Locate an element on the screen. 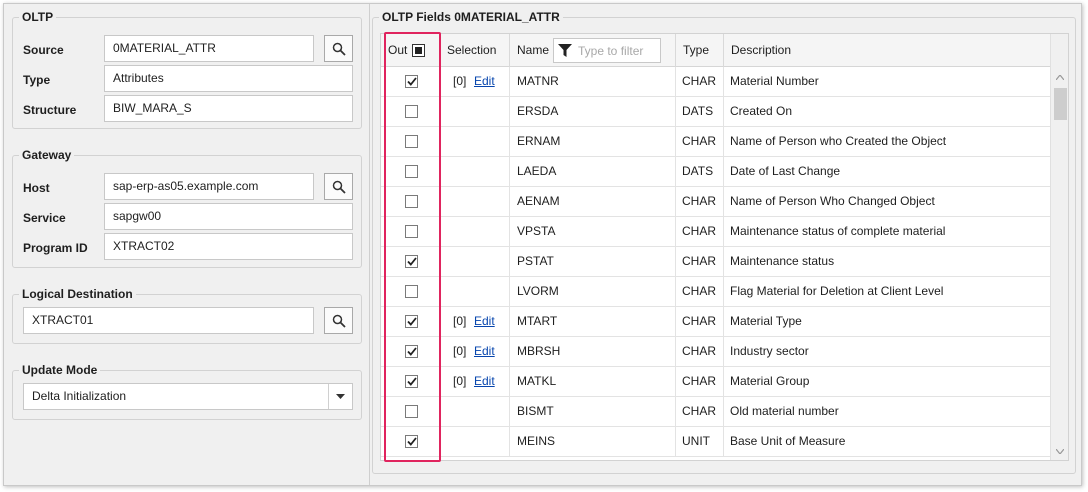  field-name: BISMT is located at coordinates (593, 411).